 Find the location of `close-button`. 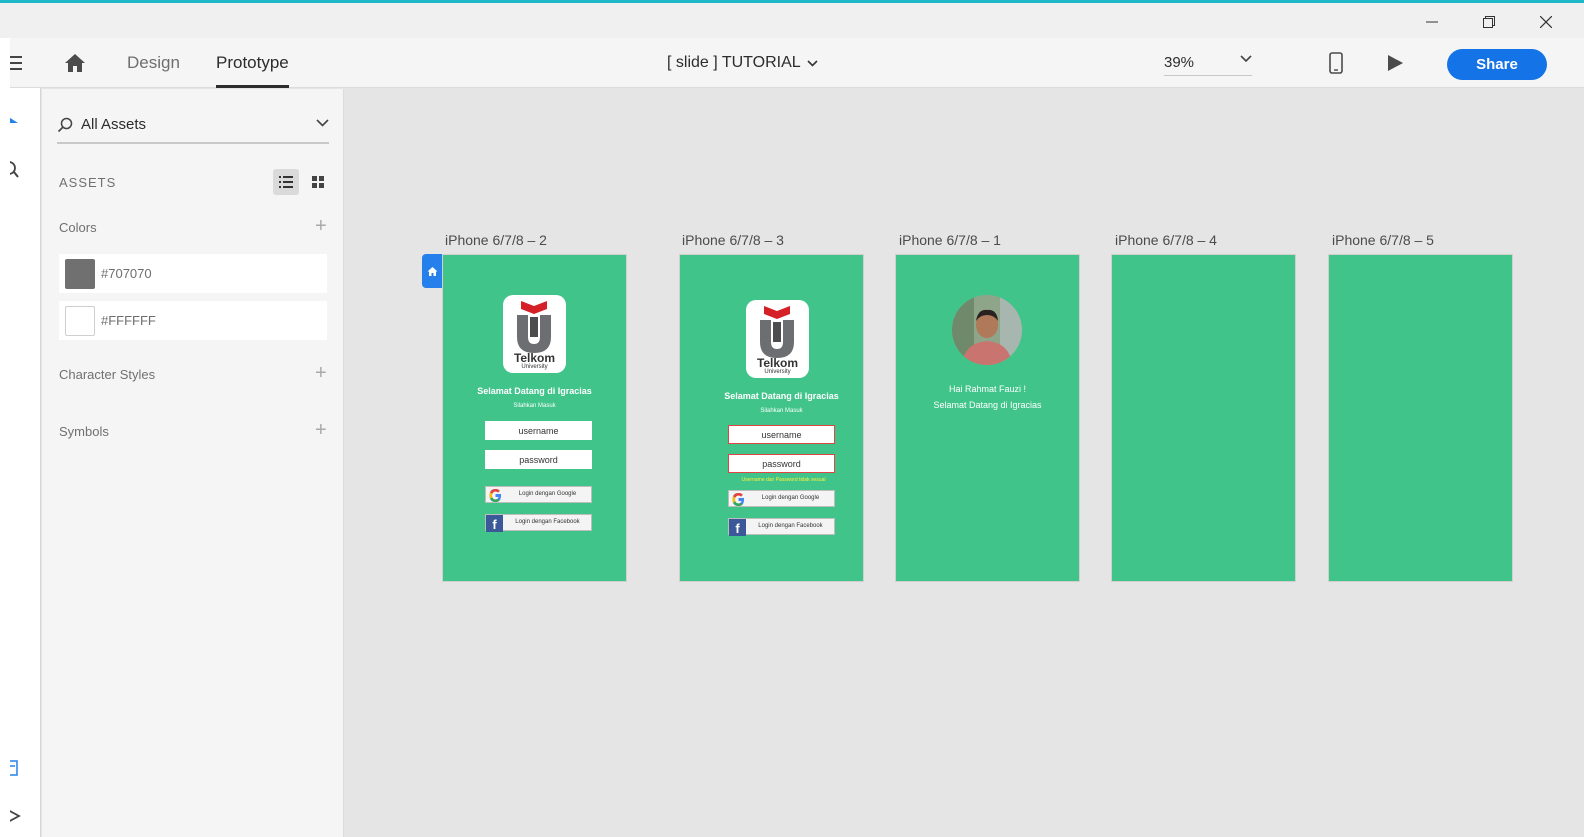

close-button is located at coordinates (1546, 22).